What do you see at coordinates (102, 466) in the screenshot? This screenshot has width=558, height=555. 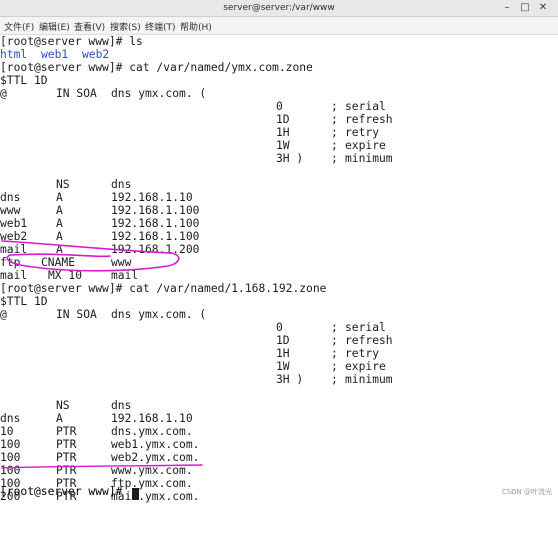 I see `annotation-underline` at bounding box center [102, 466].